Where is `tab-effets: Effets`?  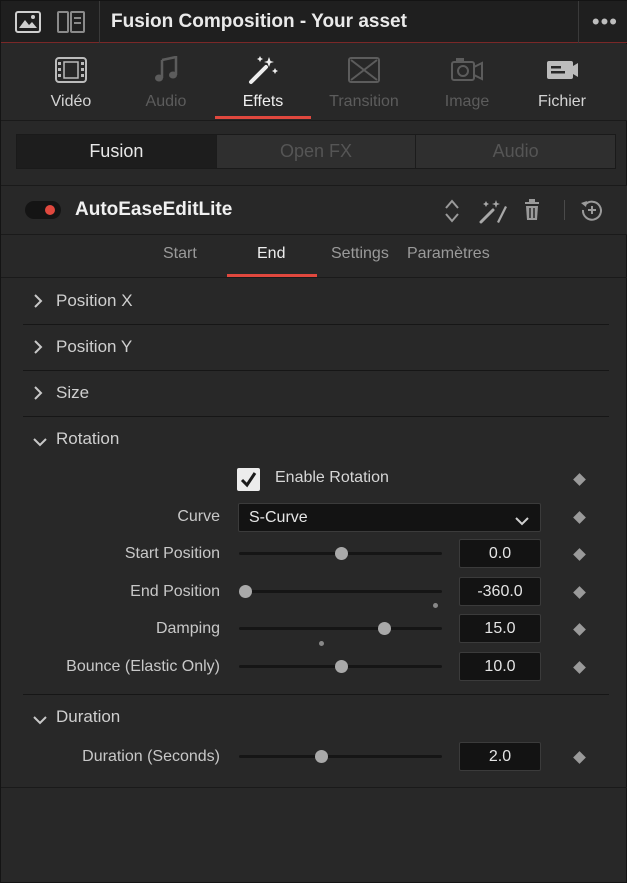 tab-effets: Effets is located at coordinates (263, 81).